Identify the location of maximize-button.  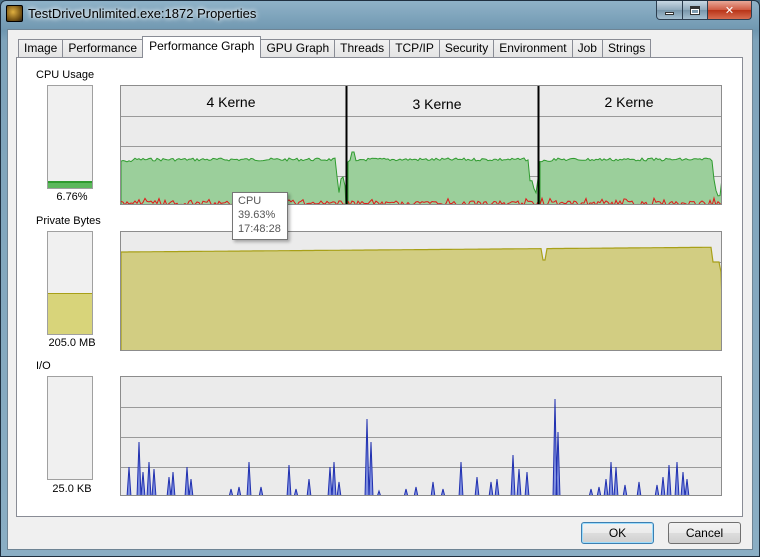
(695, 10).